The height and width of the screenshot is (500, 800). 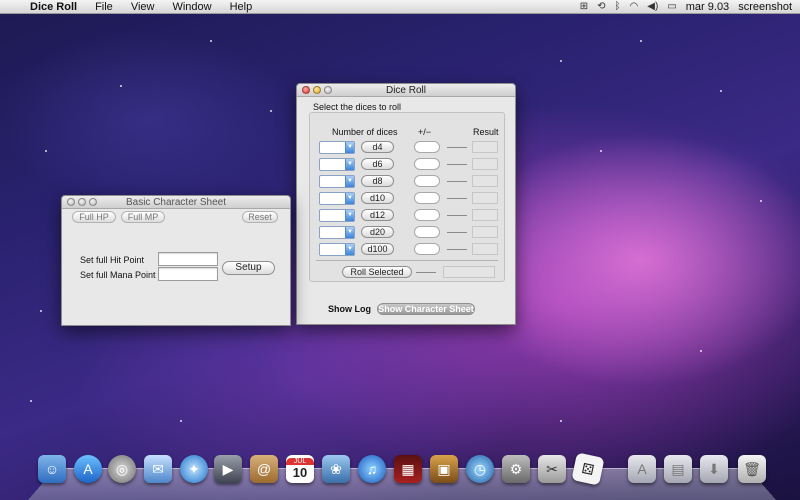 What do you see at coordinates (372, 469) in the screenshot?
I see `itunes-icon: ♫` at bounding box center [372, 469].